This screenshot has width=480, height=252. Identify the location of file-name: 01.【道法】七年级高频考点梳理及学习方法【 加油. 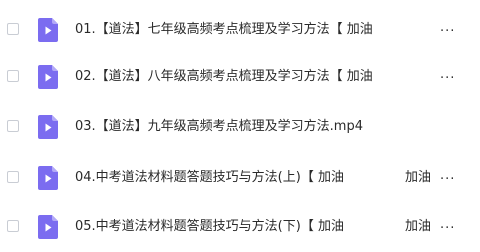
(224, 29).